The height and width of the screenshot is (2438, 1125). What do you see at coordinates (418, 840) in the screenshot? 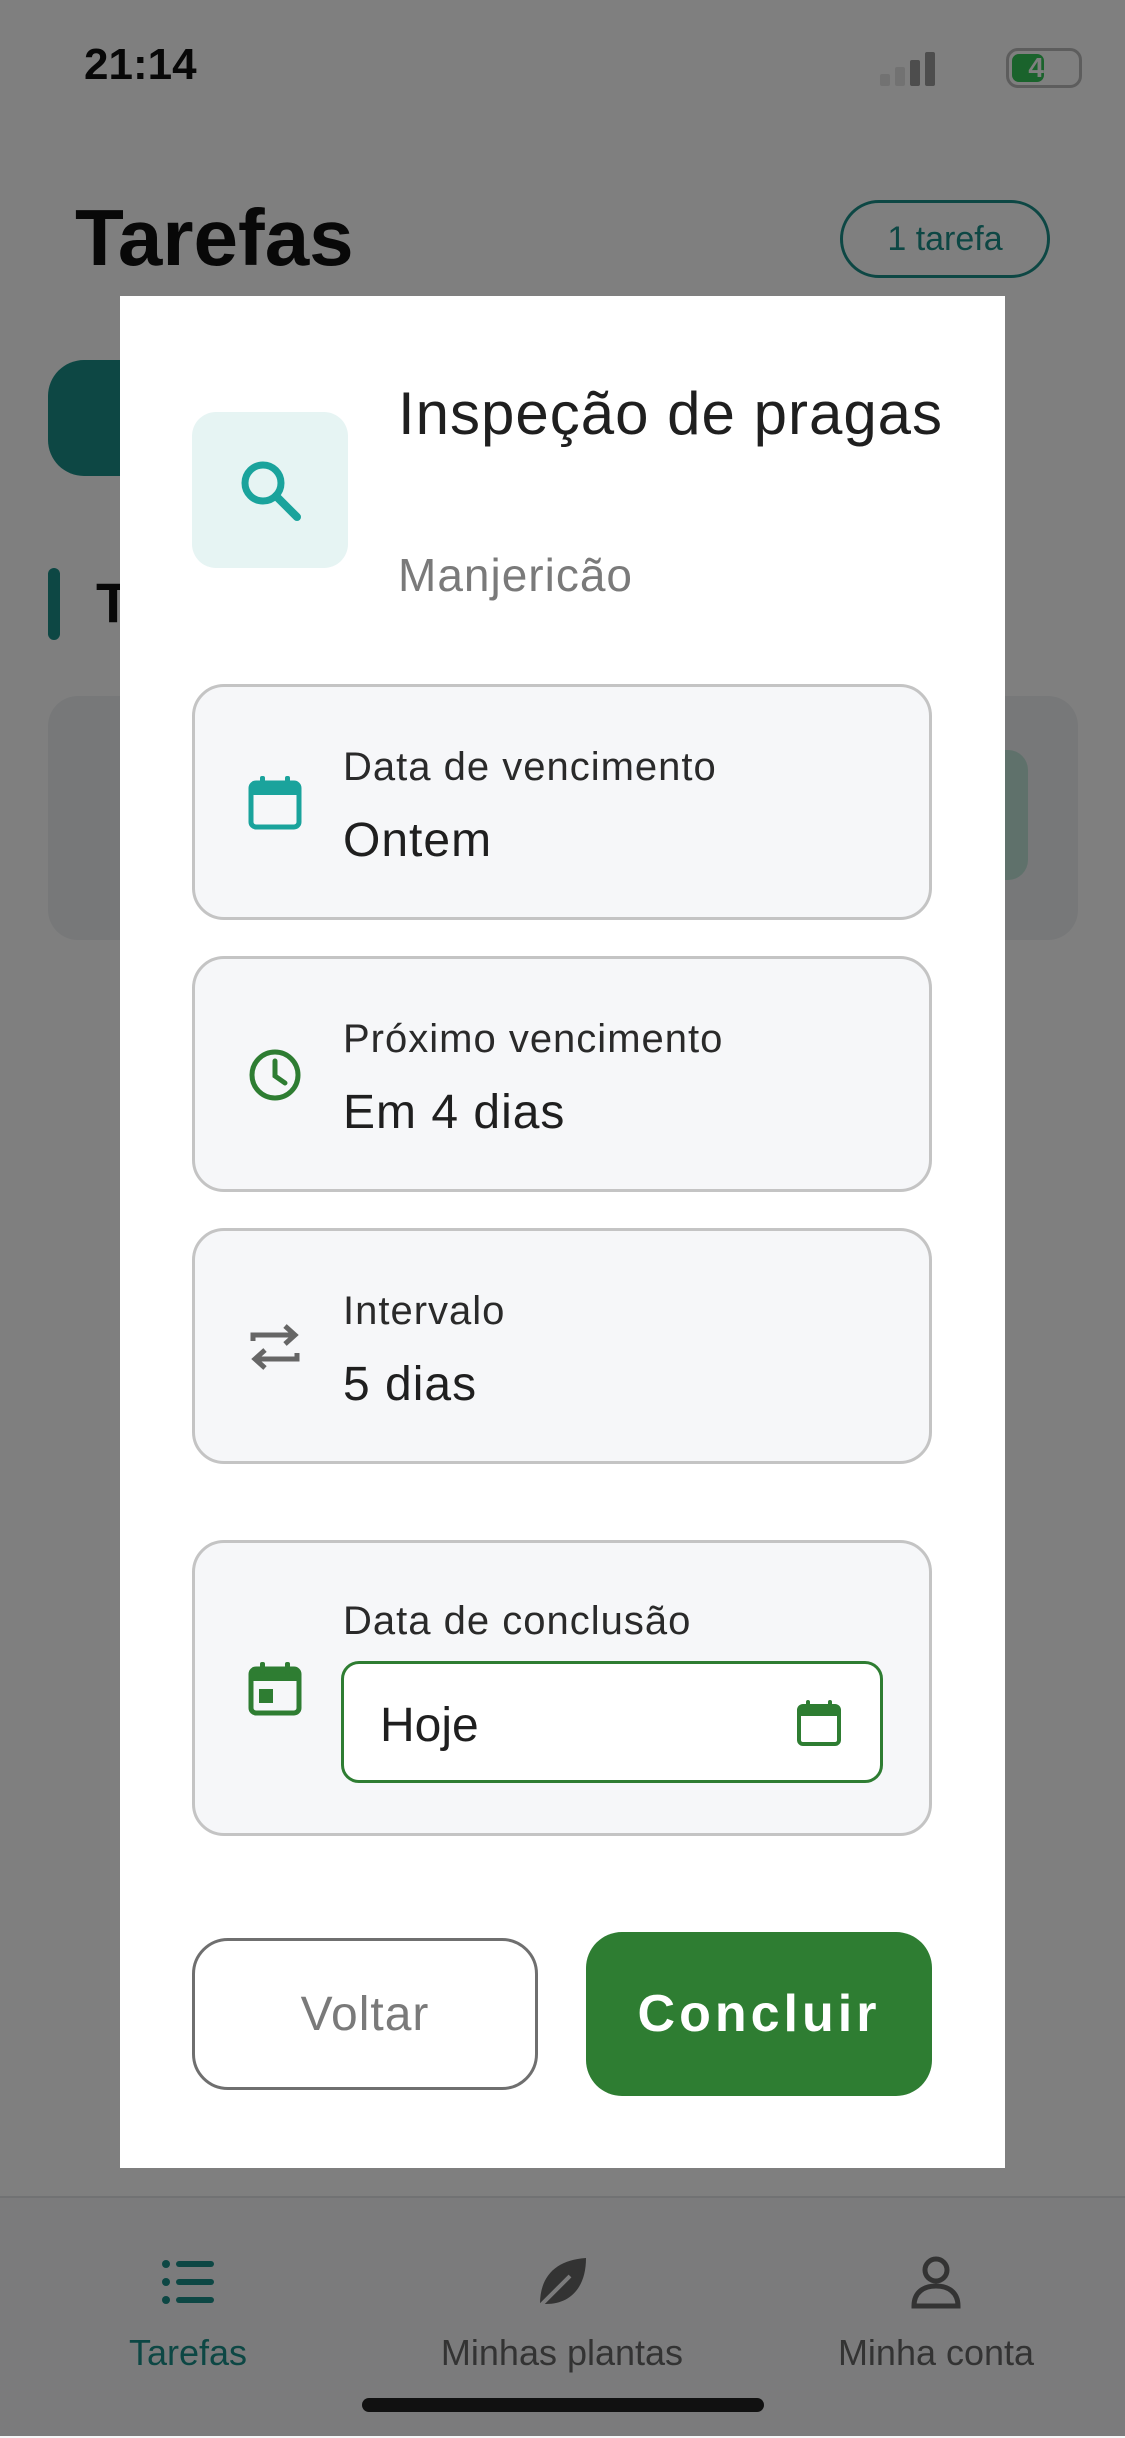
I see `due-date-value: Ontem` at bounding box center [418, 840].